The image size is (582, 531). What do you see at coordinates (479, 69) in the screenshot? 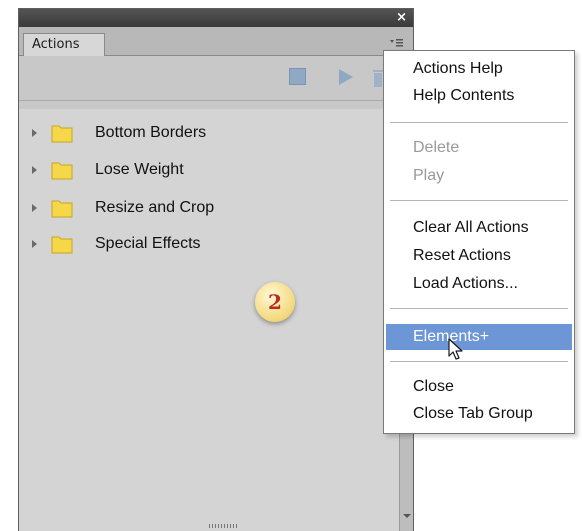
I see `menu-item-actions-help: Actions Help` at bounding box center [479, 69].